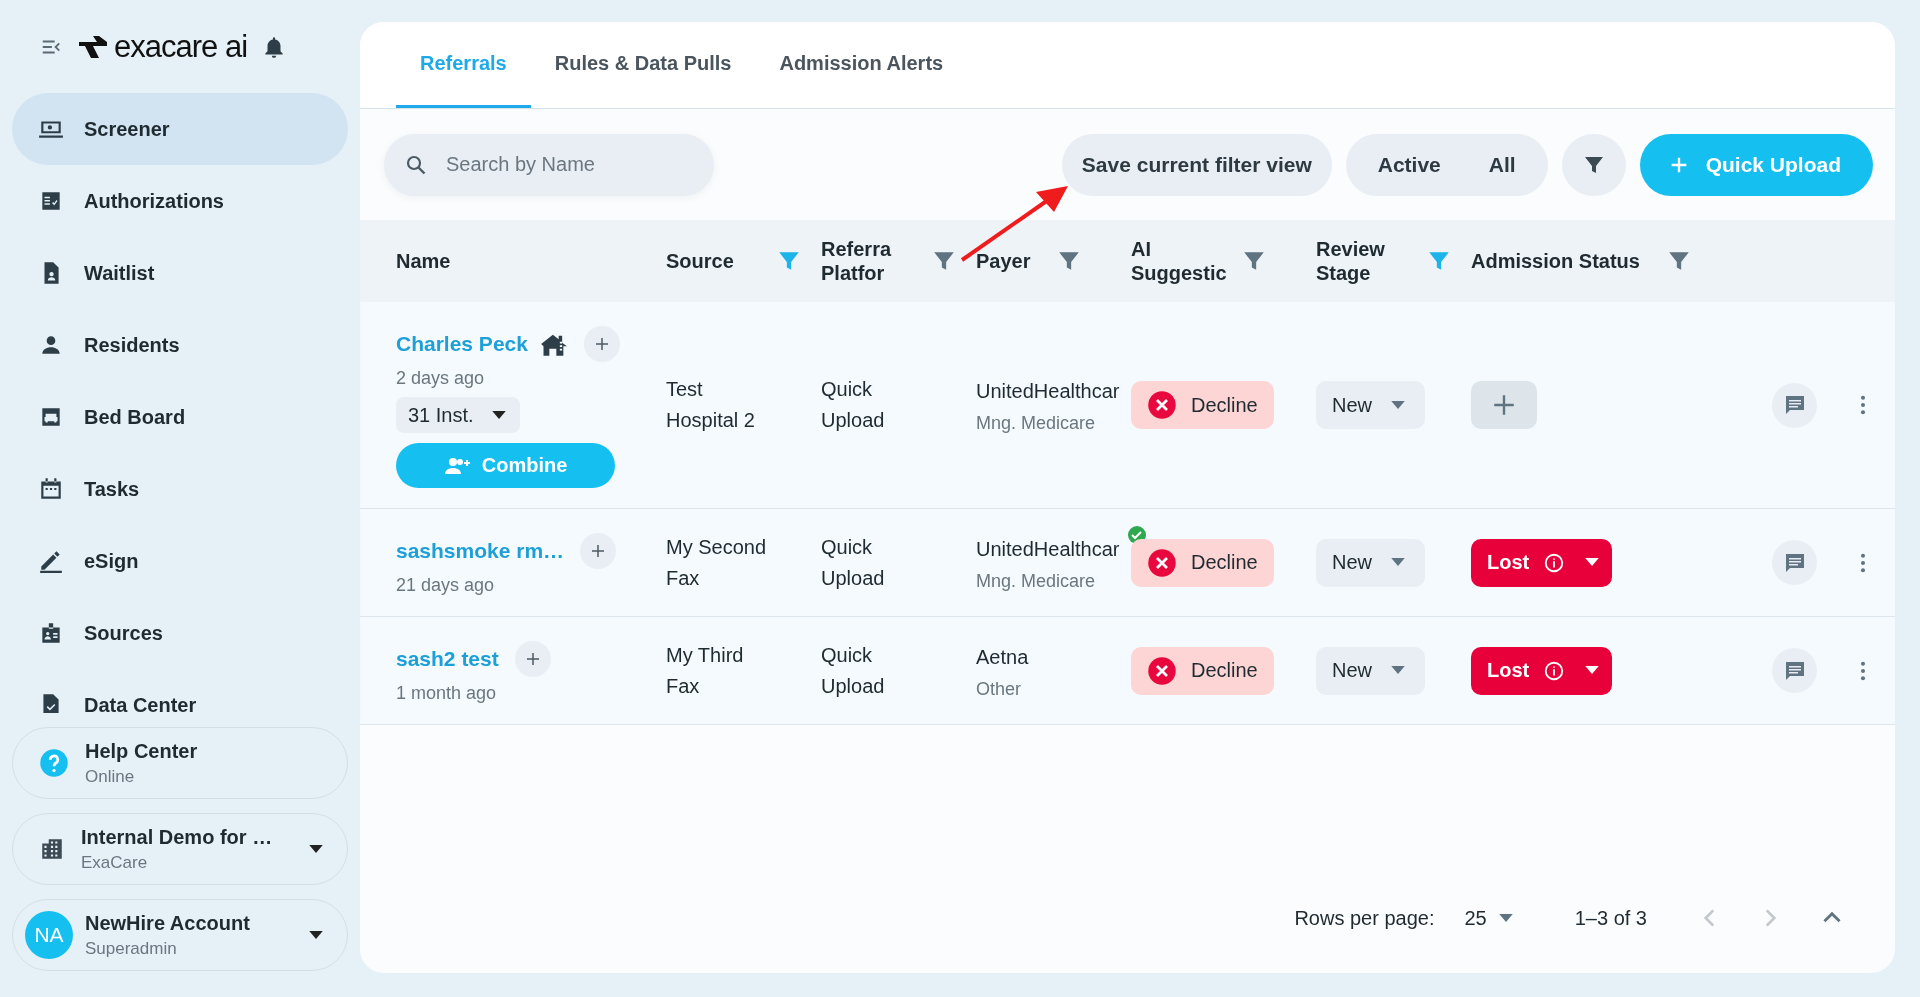 This screenshot has width=1920, height=997. I want to click on referral-age: 1 month ago, so click(446, 693).